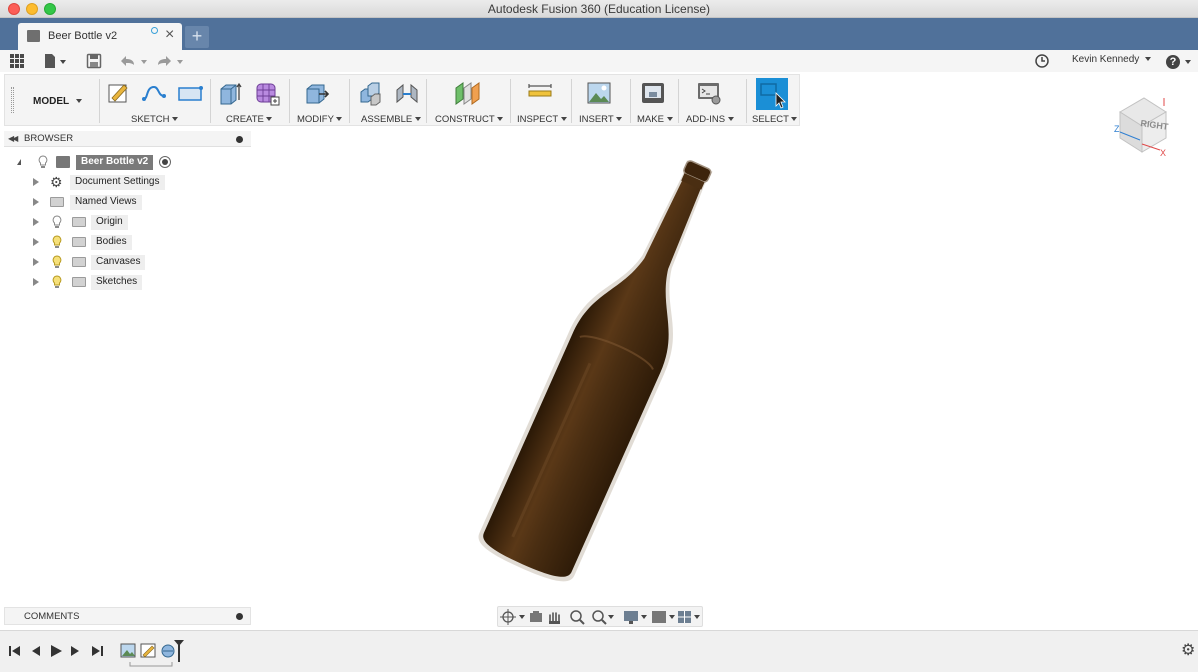  Describe the element at coordinates (148, 650) in the screenshot. I see `sketch-feature-icon` at that location.